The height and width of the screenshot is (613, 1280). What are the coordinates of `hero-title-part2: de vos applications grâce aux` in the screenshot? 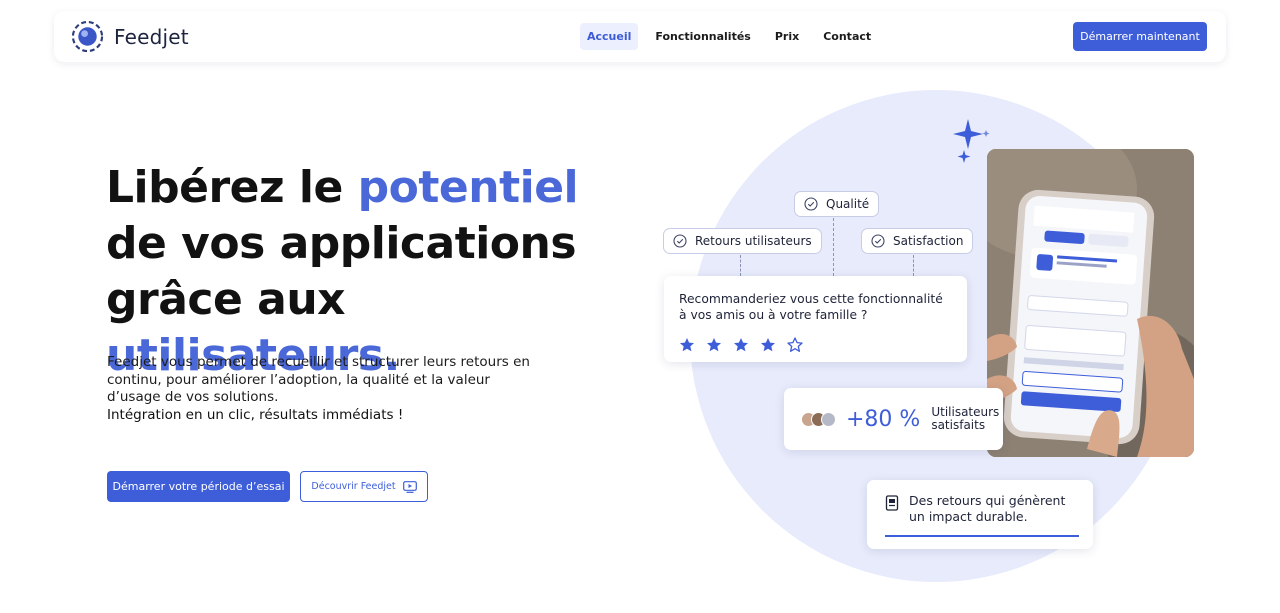 It's located at (341, 271).